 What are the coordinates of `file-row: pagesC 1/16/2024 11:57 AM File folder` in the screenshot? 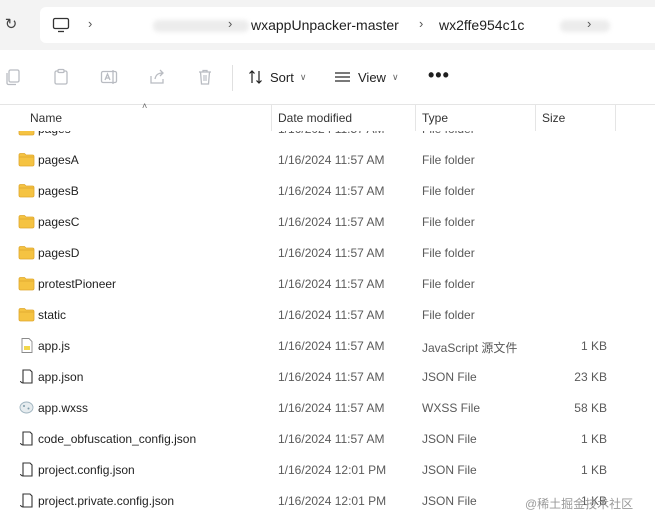 It's located at (327, 221).